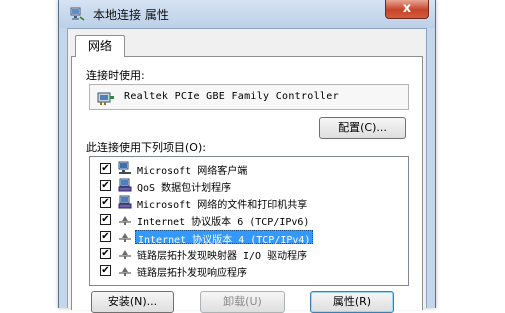 This screenshot has width=505, height=313. I want to click on list-item: ✔ 链路层拓扑发现响应程序, so click(249, 270).